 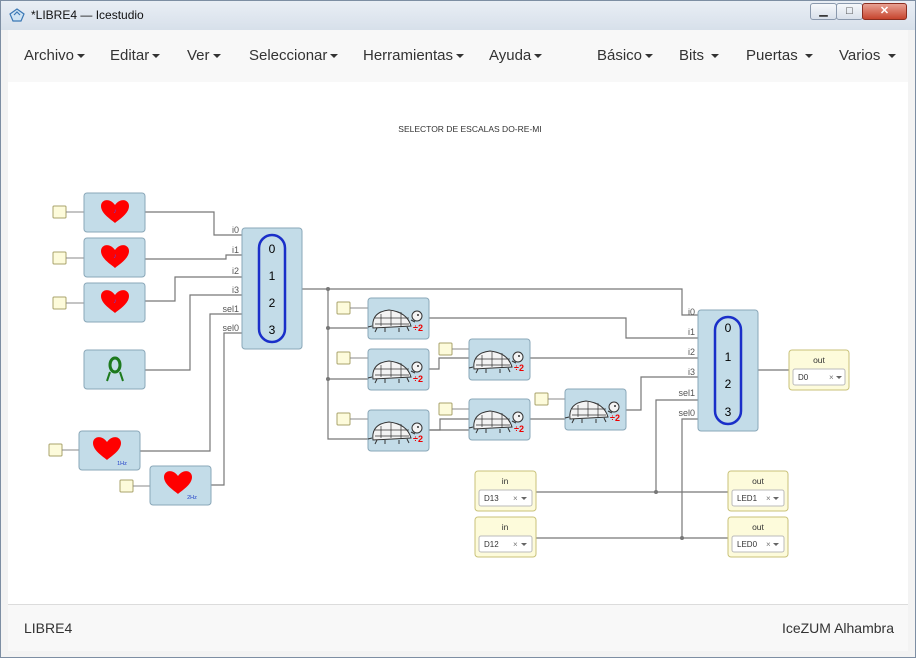 I want to click on icestudio-logo-icon, so click(x=17, y=15).